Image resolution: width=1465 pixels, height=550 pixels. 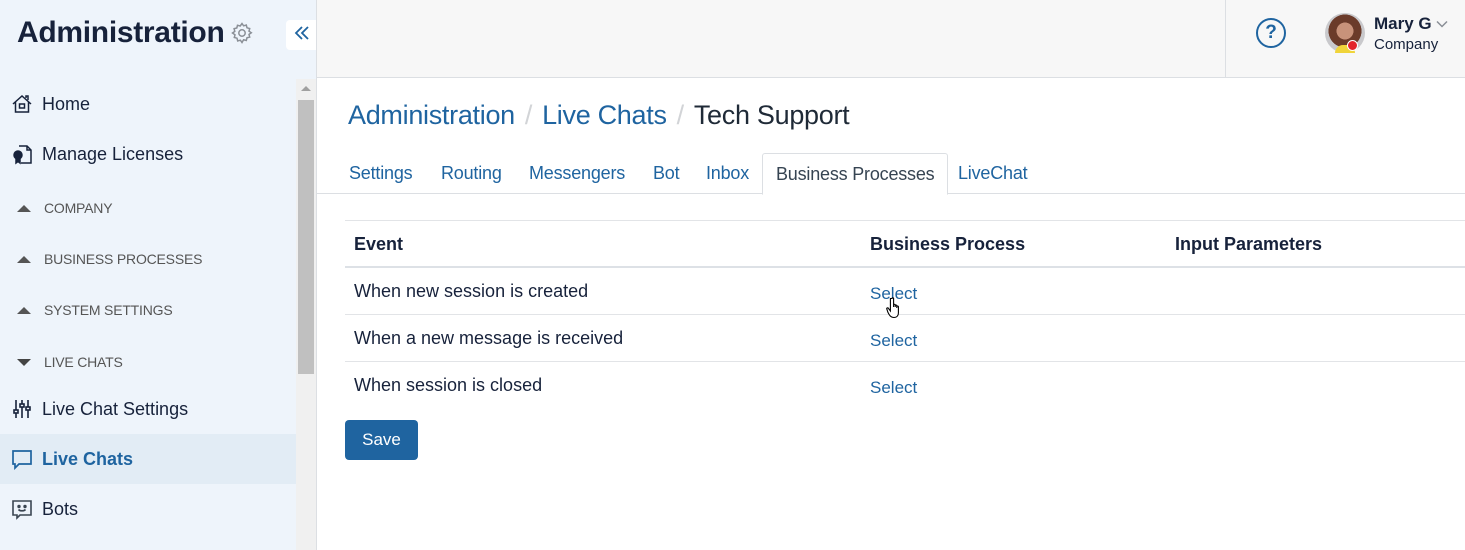 What do you see at coordinates (1442, 22) in the screenshot?
I see `chevron-down-icon` at bounding box center [1442, 22].